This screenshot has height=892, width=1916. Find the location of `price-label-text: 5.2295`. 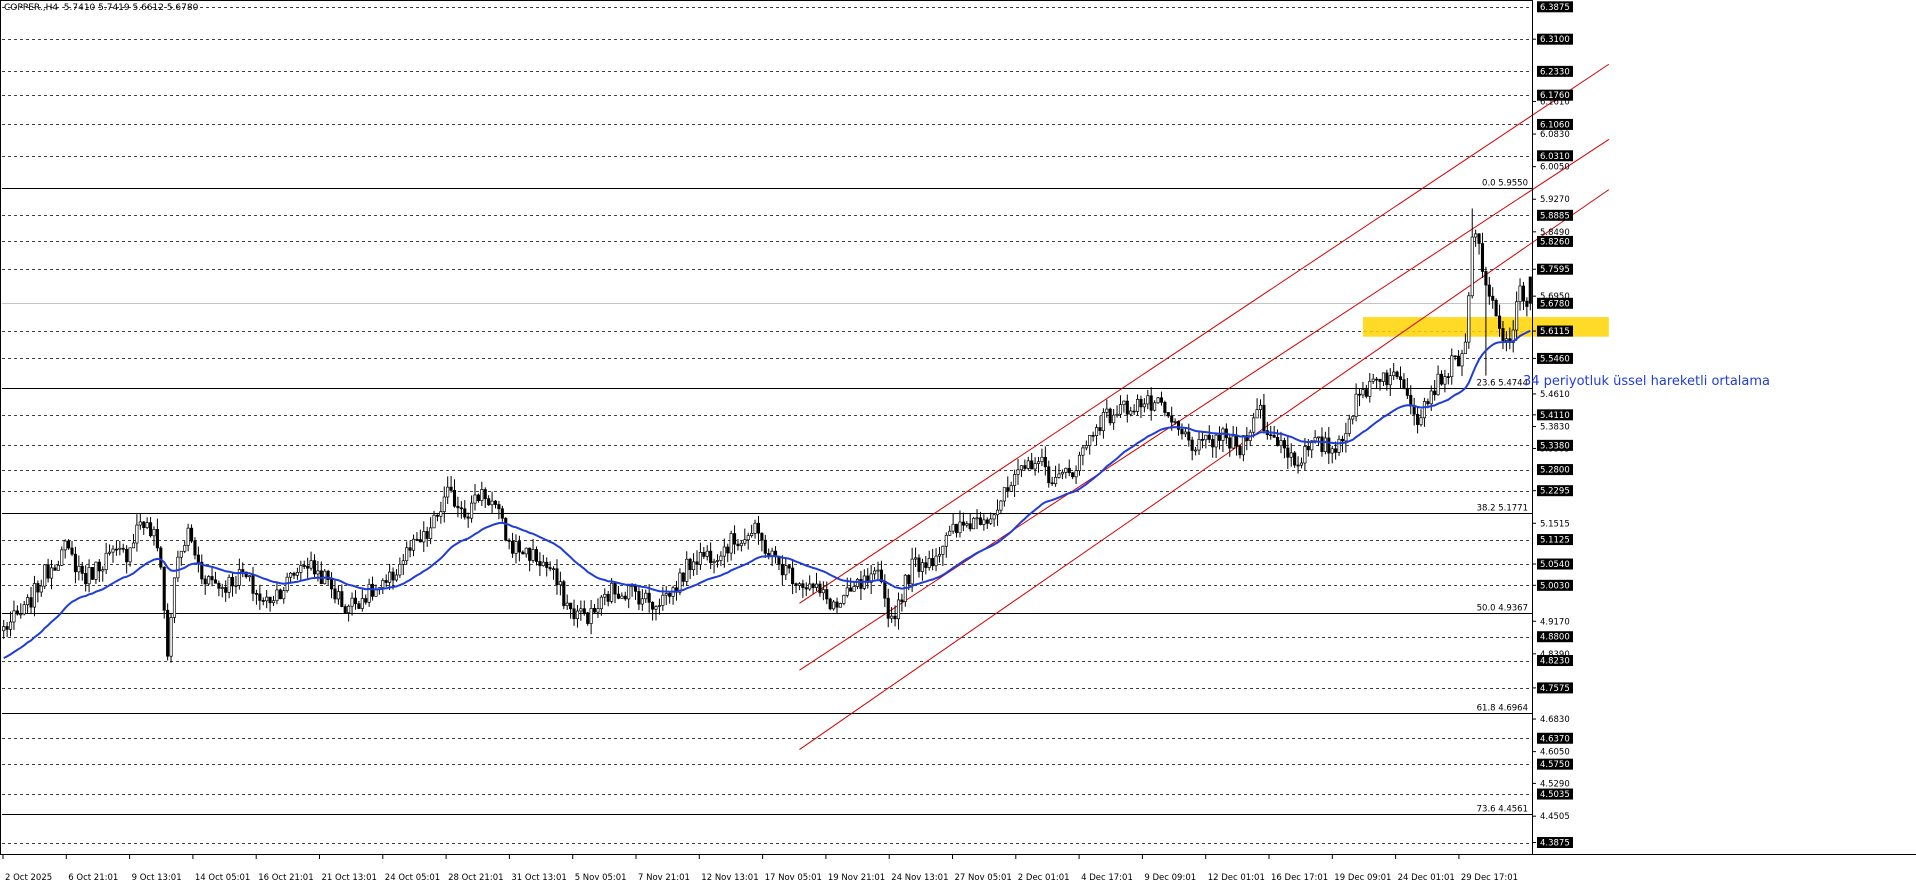

price-label-text: 5.2295 is located at coordinates (1555, 492).